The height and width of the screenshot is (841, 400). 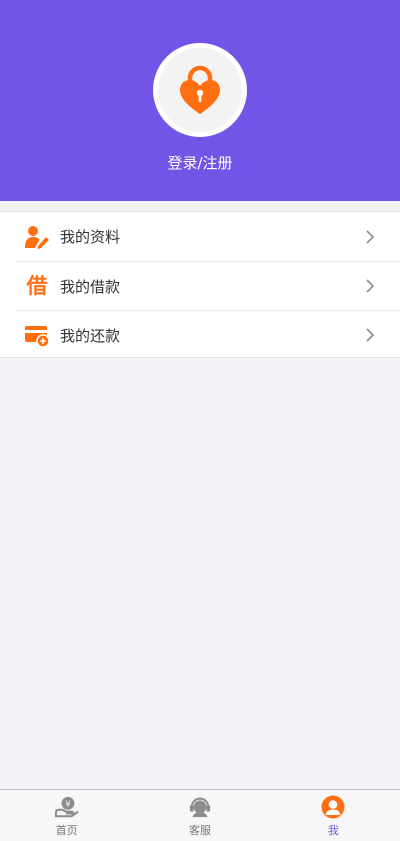 I want to click on user-icon, so click(x=333, y=807).